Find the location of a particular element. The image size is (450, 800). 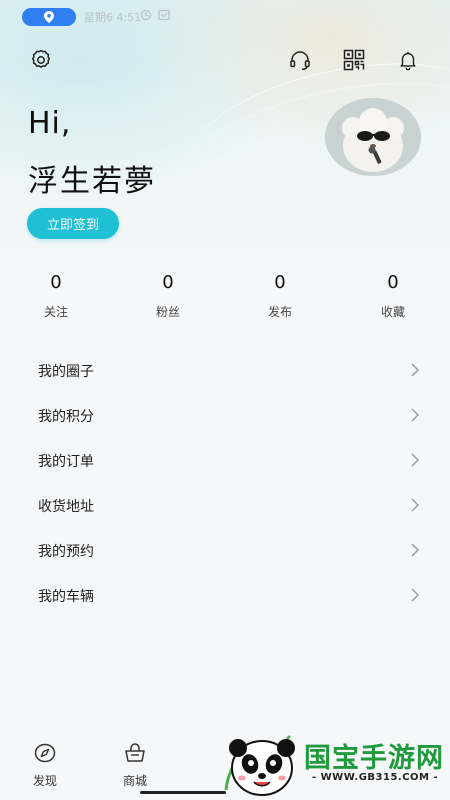

watermark: 国宝手游网 - WWW.GB315.COM - is located at coordinates (331, 761).